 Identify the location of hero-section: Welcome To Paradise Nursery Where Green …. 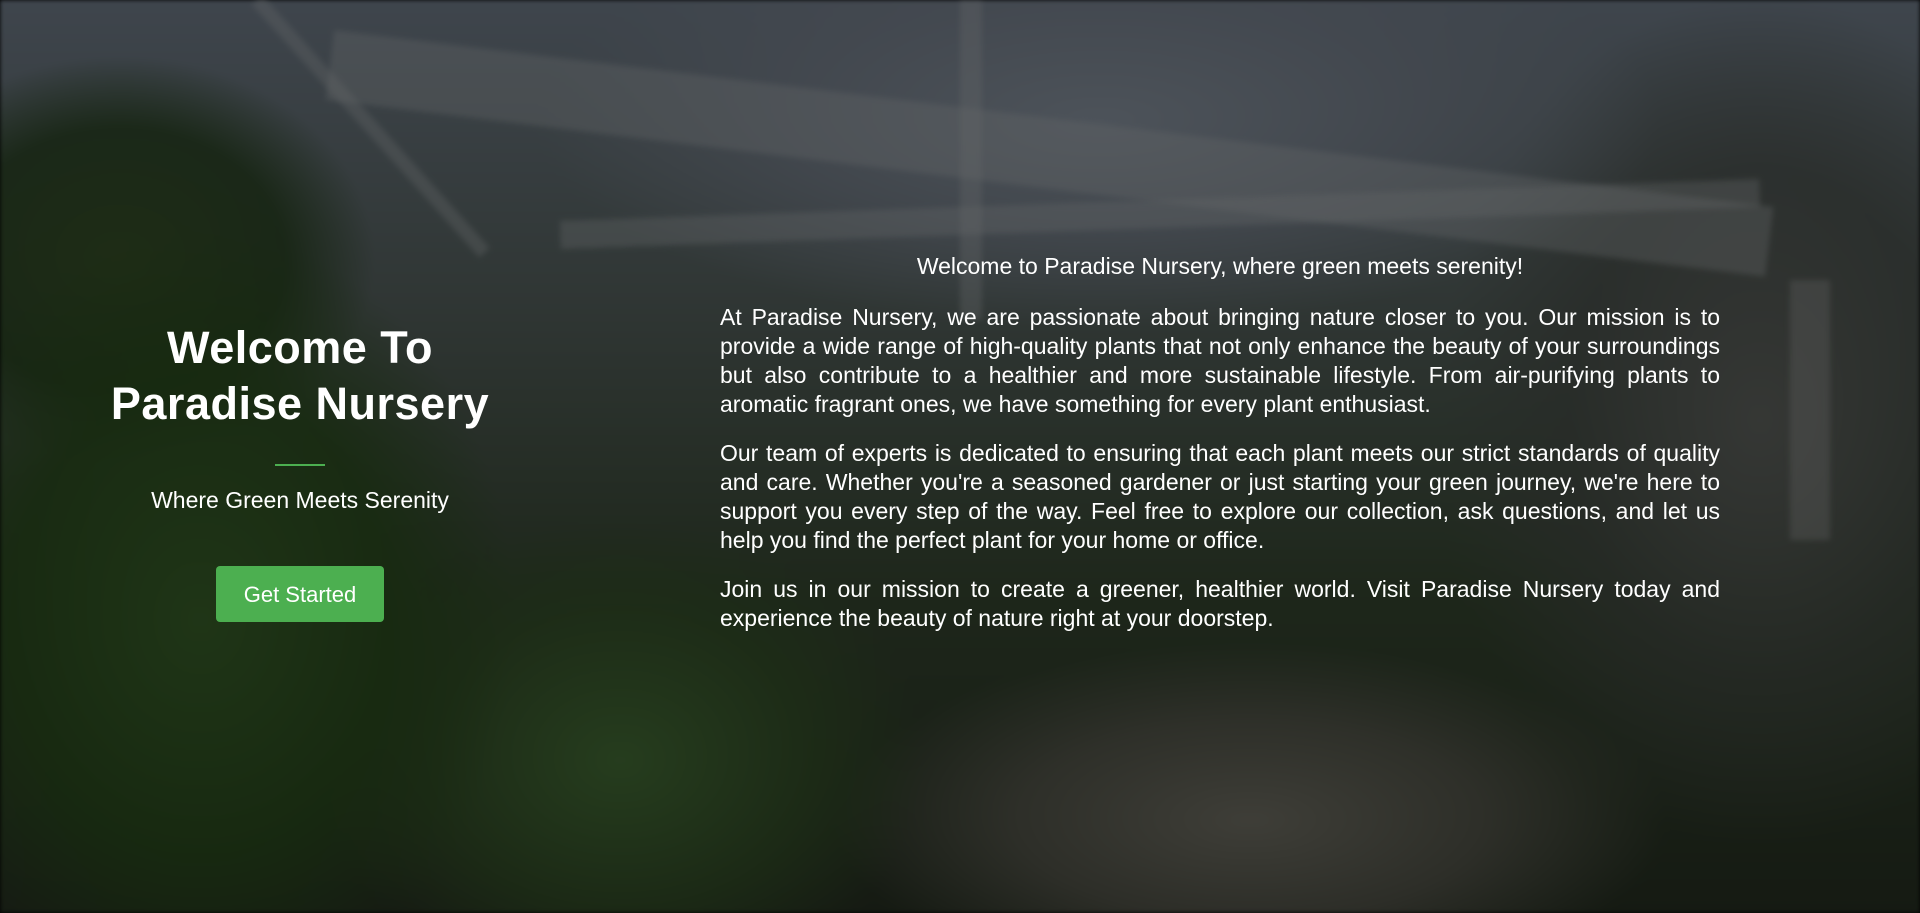
(300, 471).